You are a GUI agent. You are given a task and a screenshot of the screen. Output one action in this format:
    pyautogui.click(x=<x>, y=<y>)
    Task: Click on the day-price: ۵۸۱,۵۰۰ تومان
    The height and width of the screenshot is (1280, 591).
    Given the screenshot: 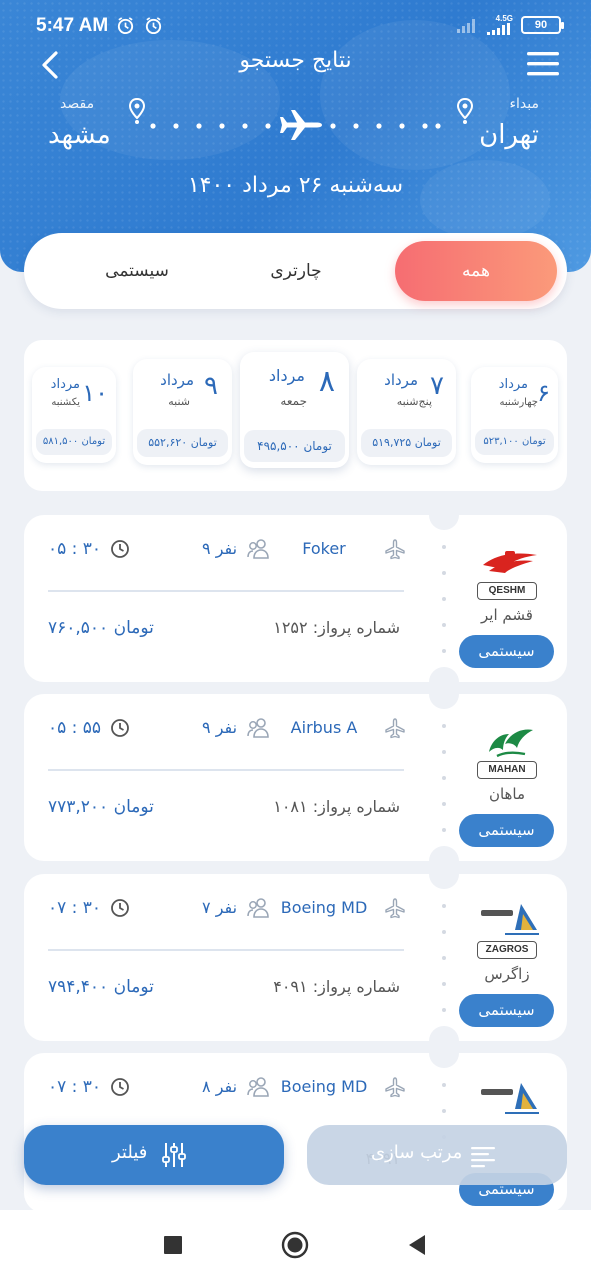 What is the action you would take?
    pyautogui.click(x=74, y=442)
    